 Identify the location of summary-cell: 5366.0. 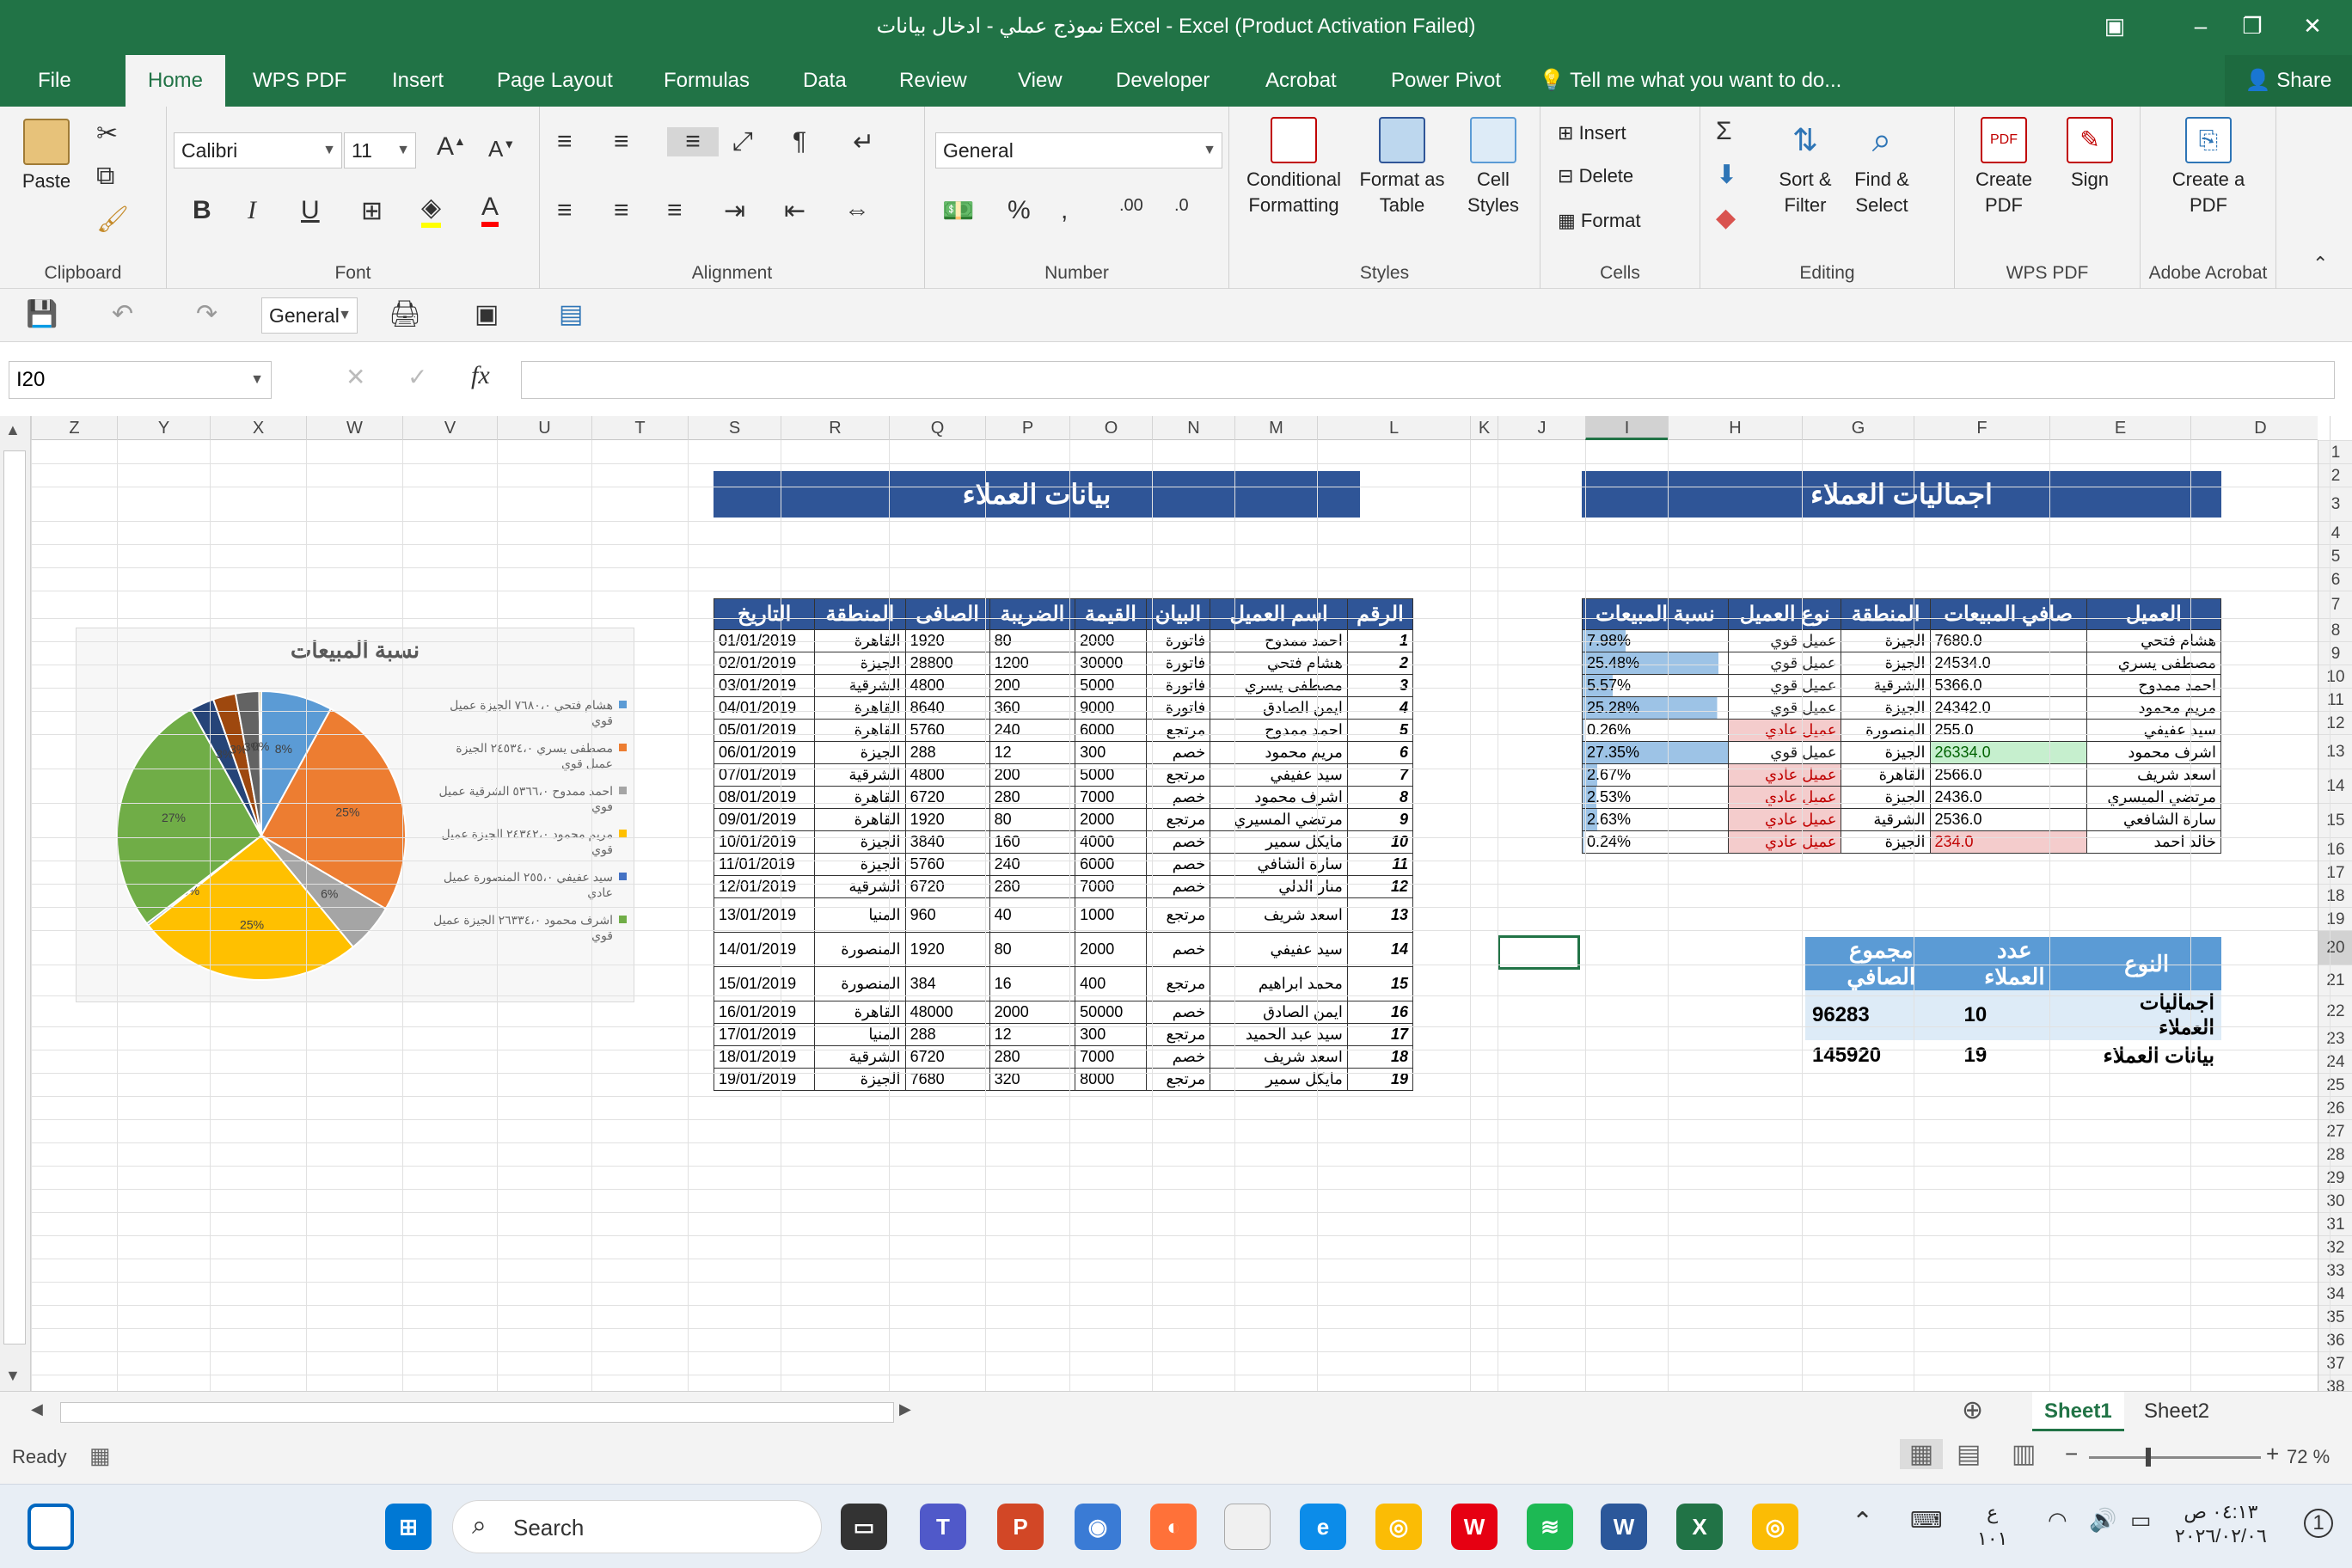
(2008, 685).